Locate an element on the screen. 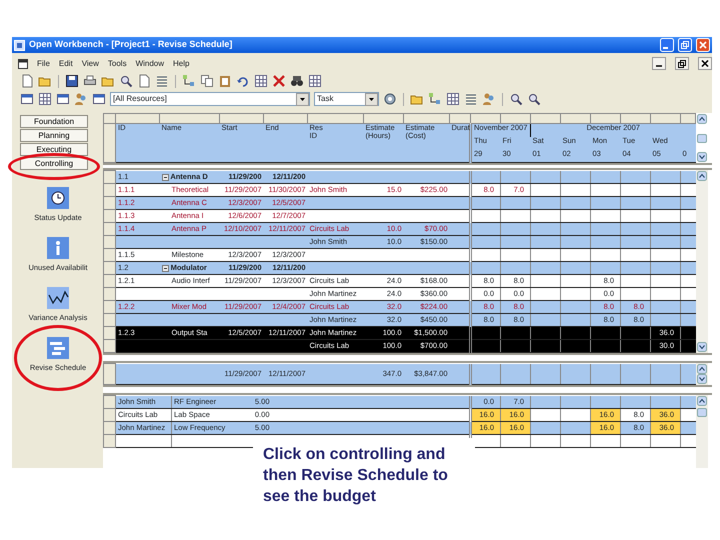  printer-icon is located at coordinates (90, 81).